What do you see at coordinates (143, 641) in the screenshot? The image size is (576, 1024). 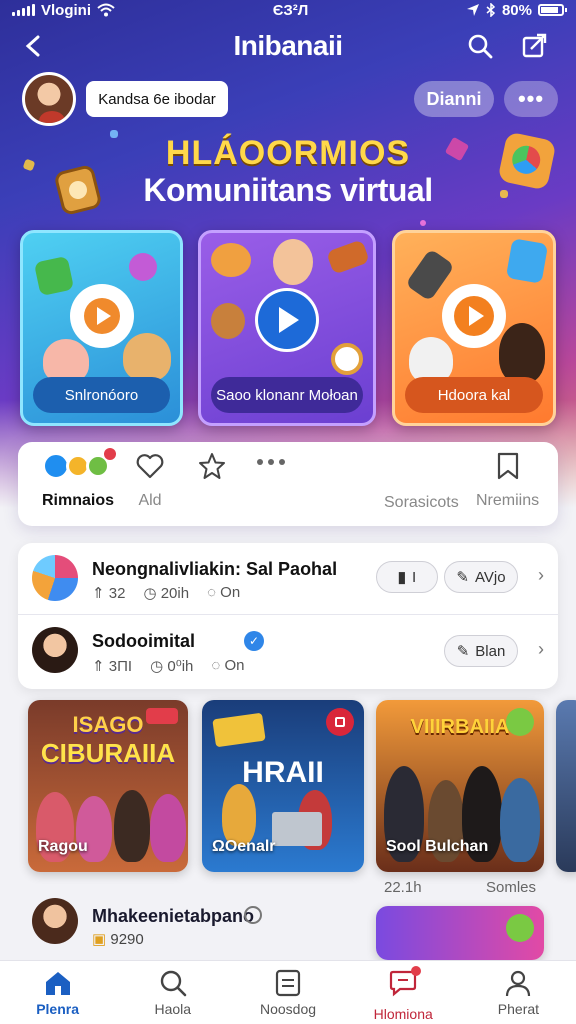 I see `post-title: Sodooimital` at bounding box center [143, 641].